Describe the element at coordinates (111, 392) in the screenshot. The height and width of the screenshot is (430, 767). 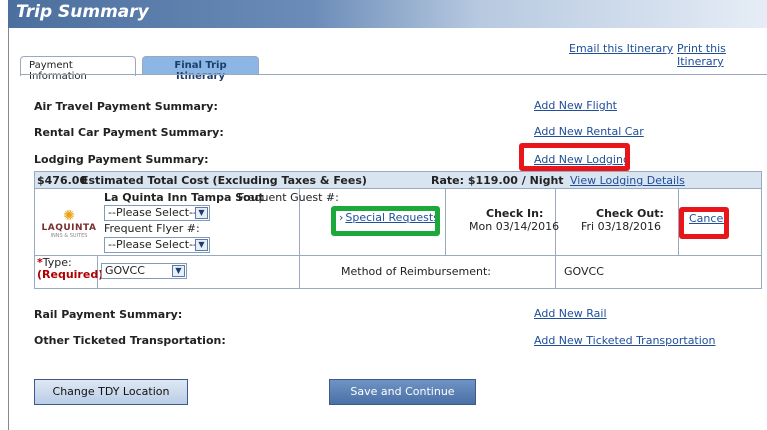
I see `change-tdy-location-button: Change TDY Location` at that location.